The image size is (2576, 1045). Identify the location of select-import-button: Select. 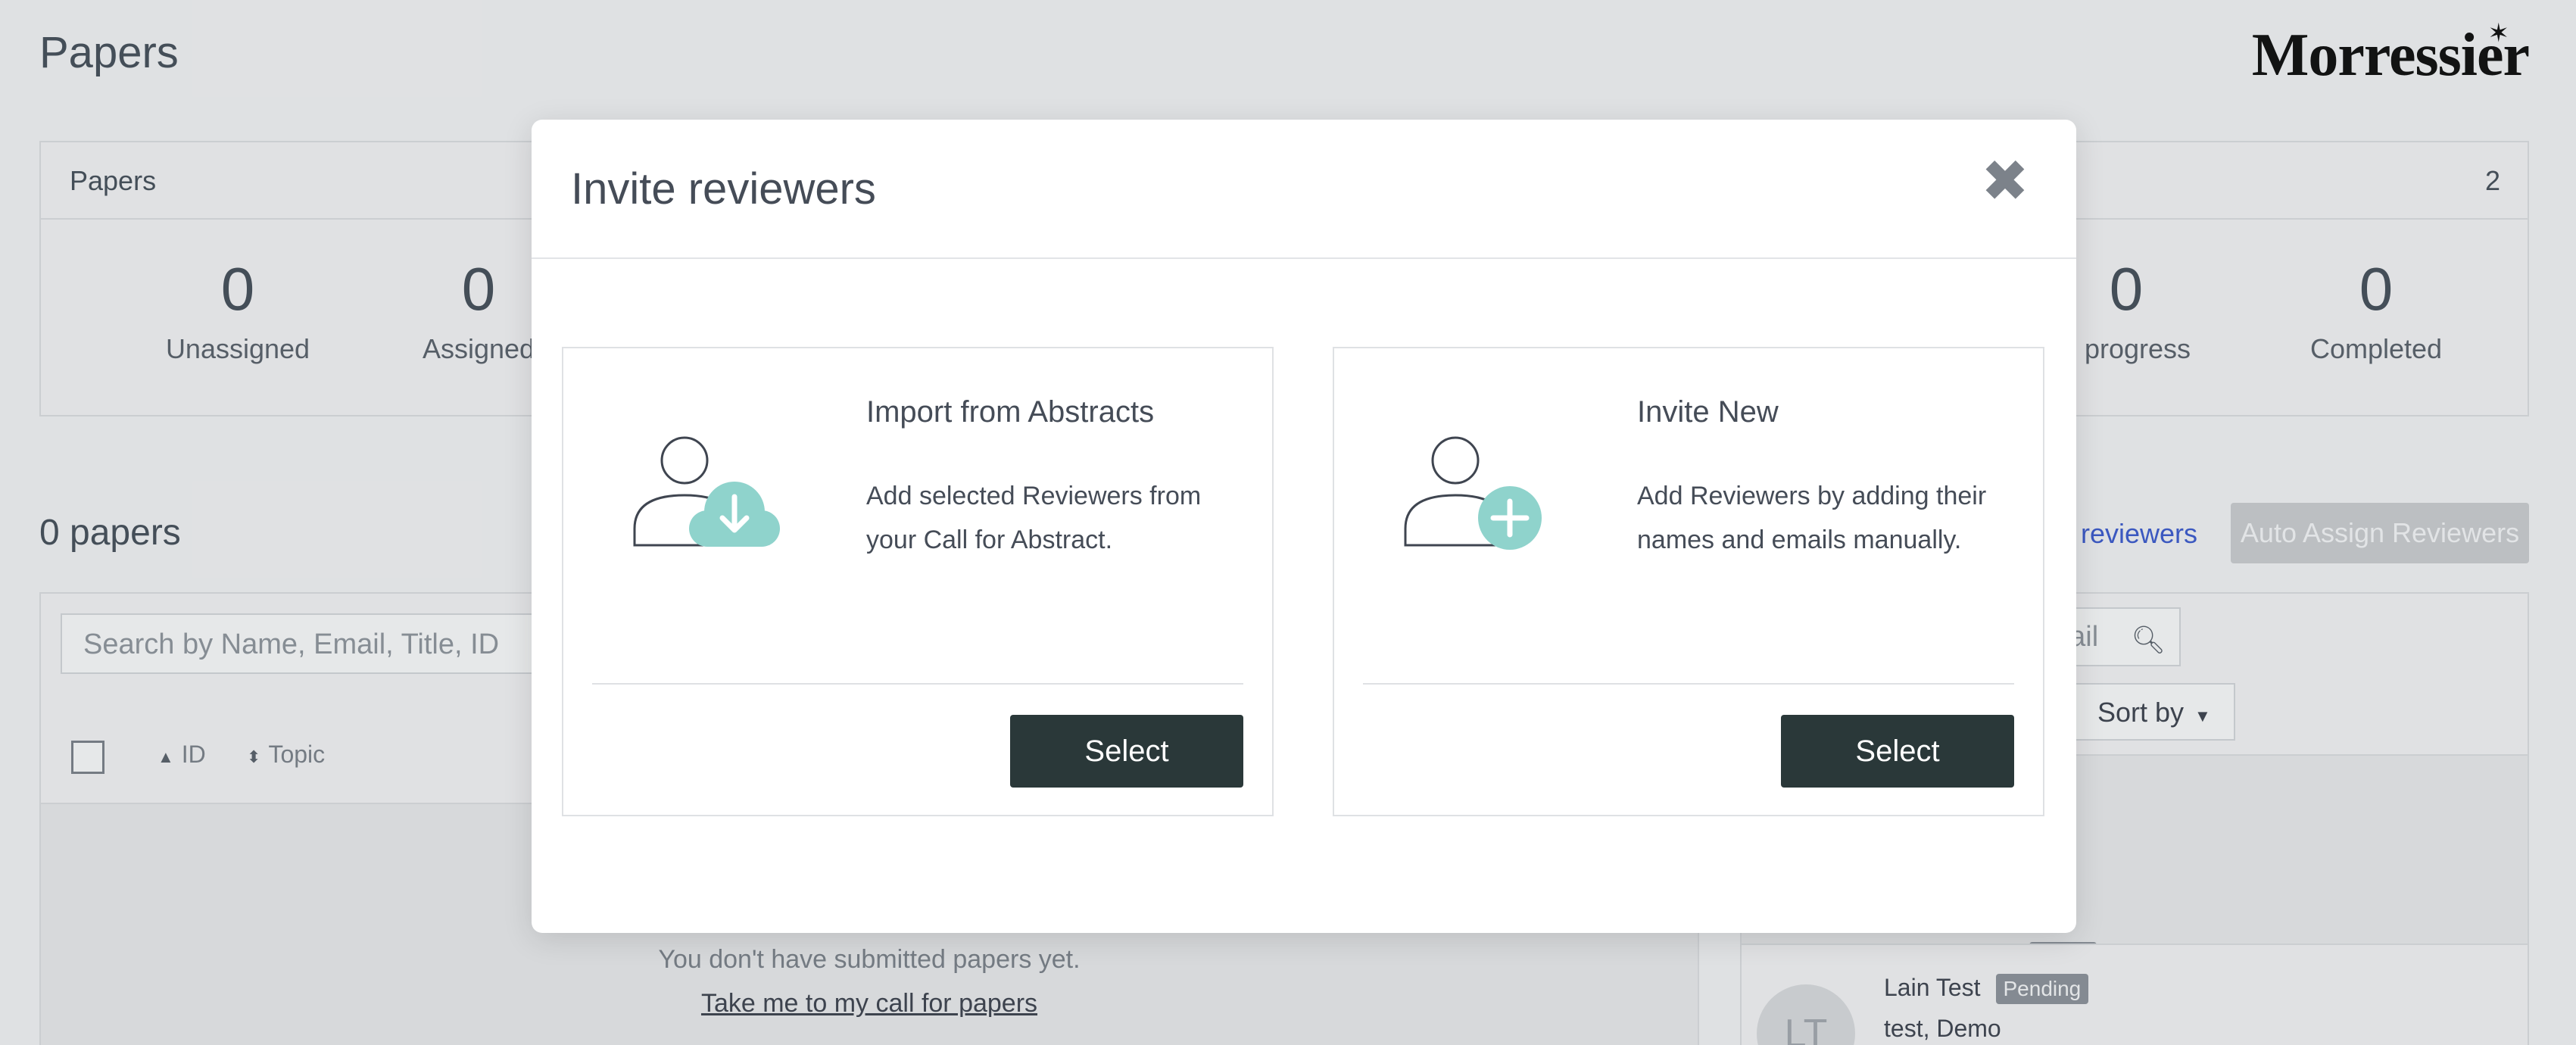
(1126, 751).